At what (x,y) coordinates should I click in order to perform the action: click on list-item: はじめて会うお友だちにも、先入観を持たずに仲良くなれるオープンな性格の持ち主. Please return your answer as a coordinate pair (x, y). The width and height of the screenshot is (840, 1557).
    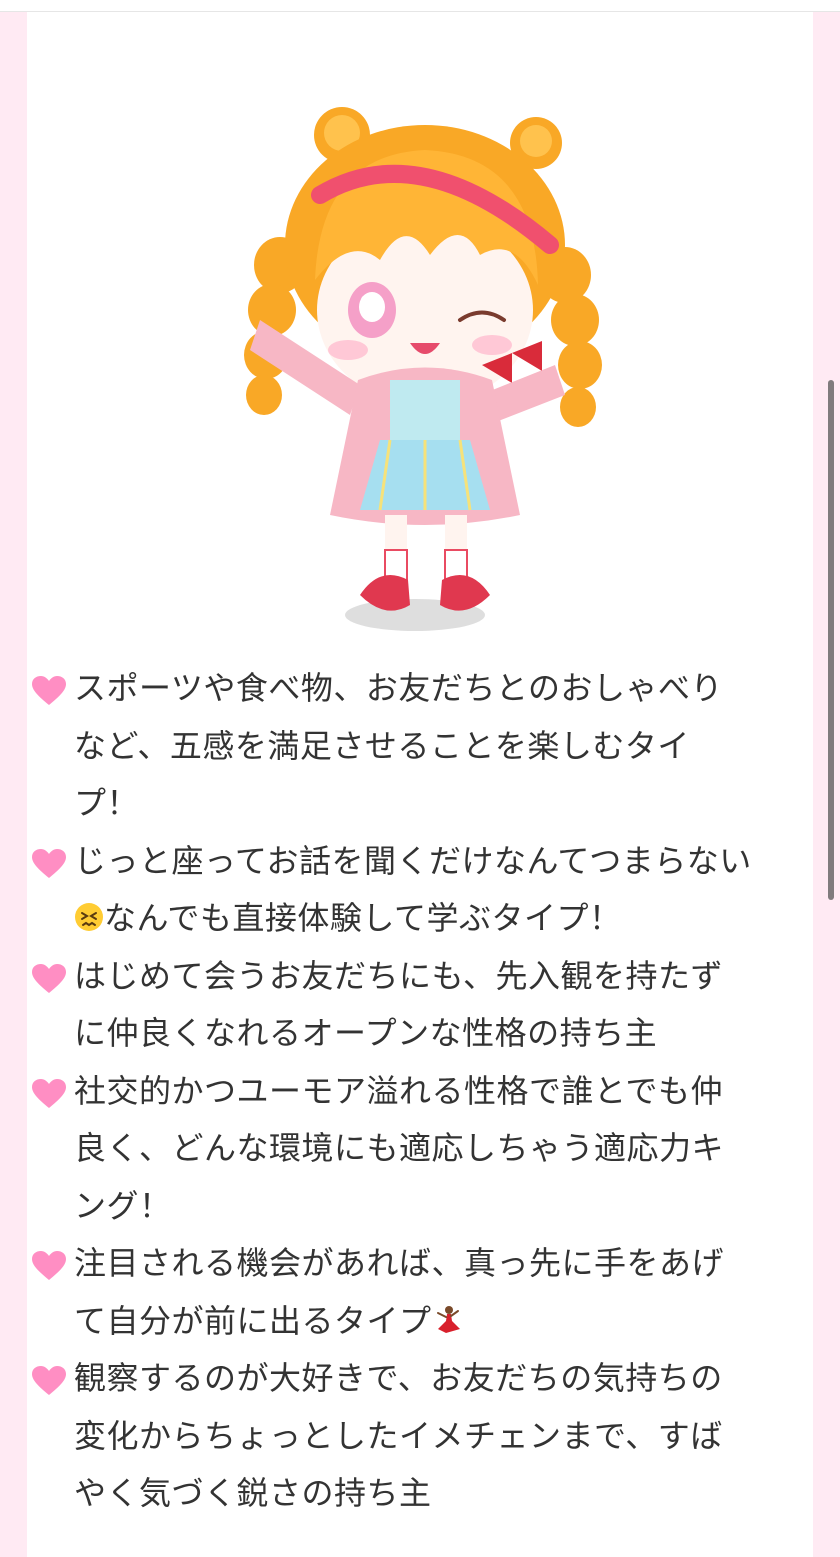
    Looking at the image, I should click on (392, 1005).